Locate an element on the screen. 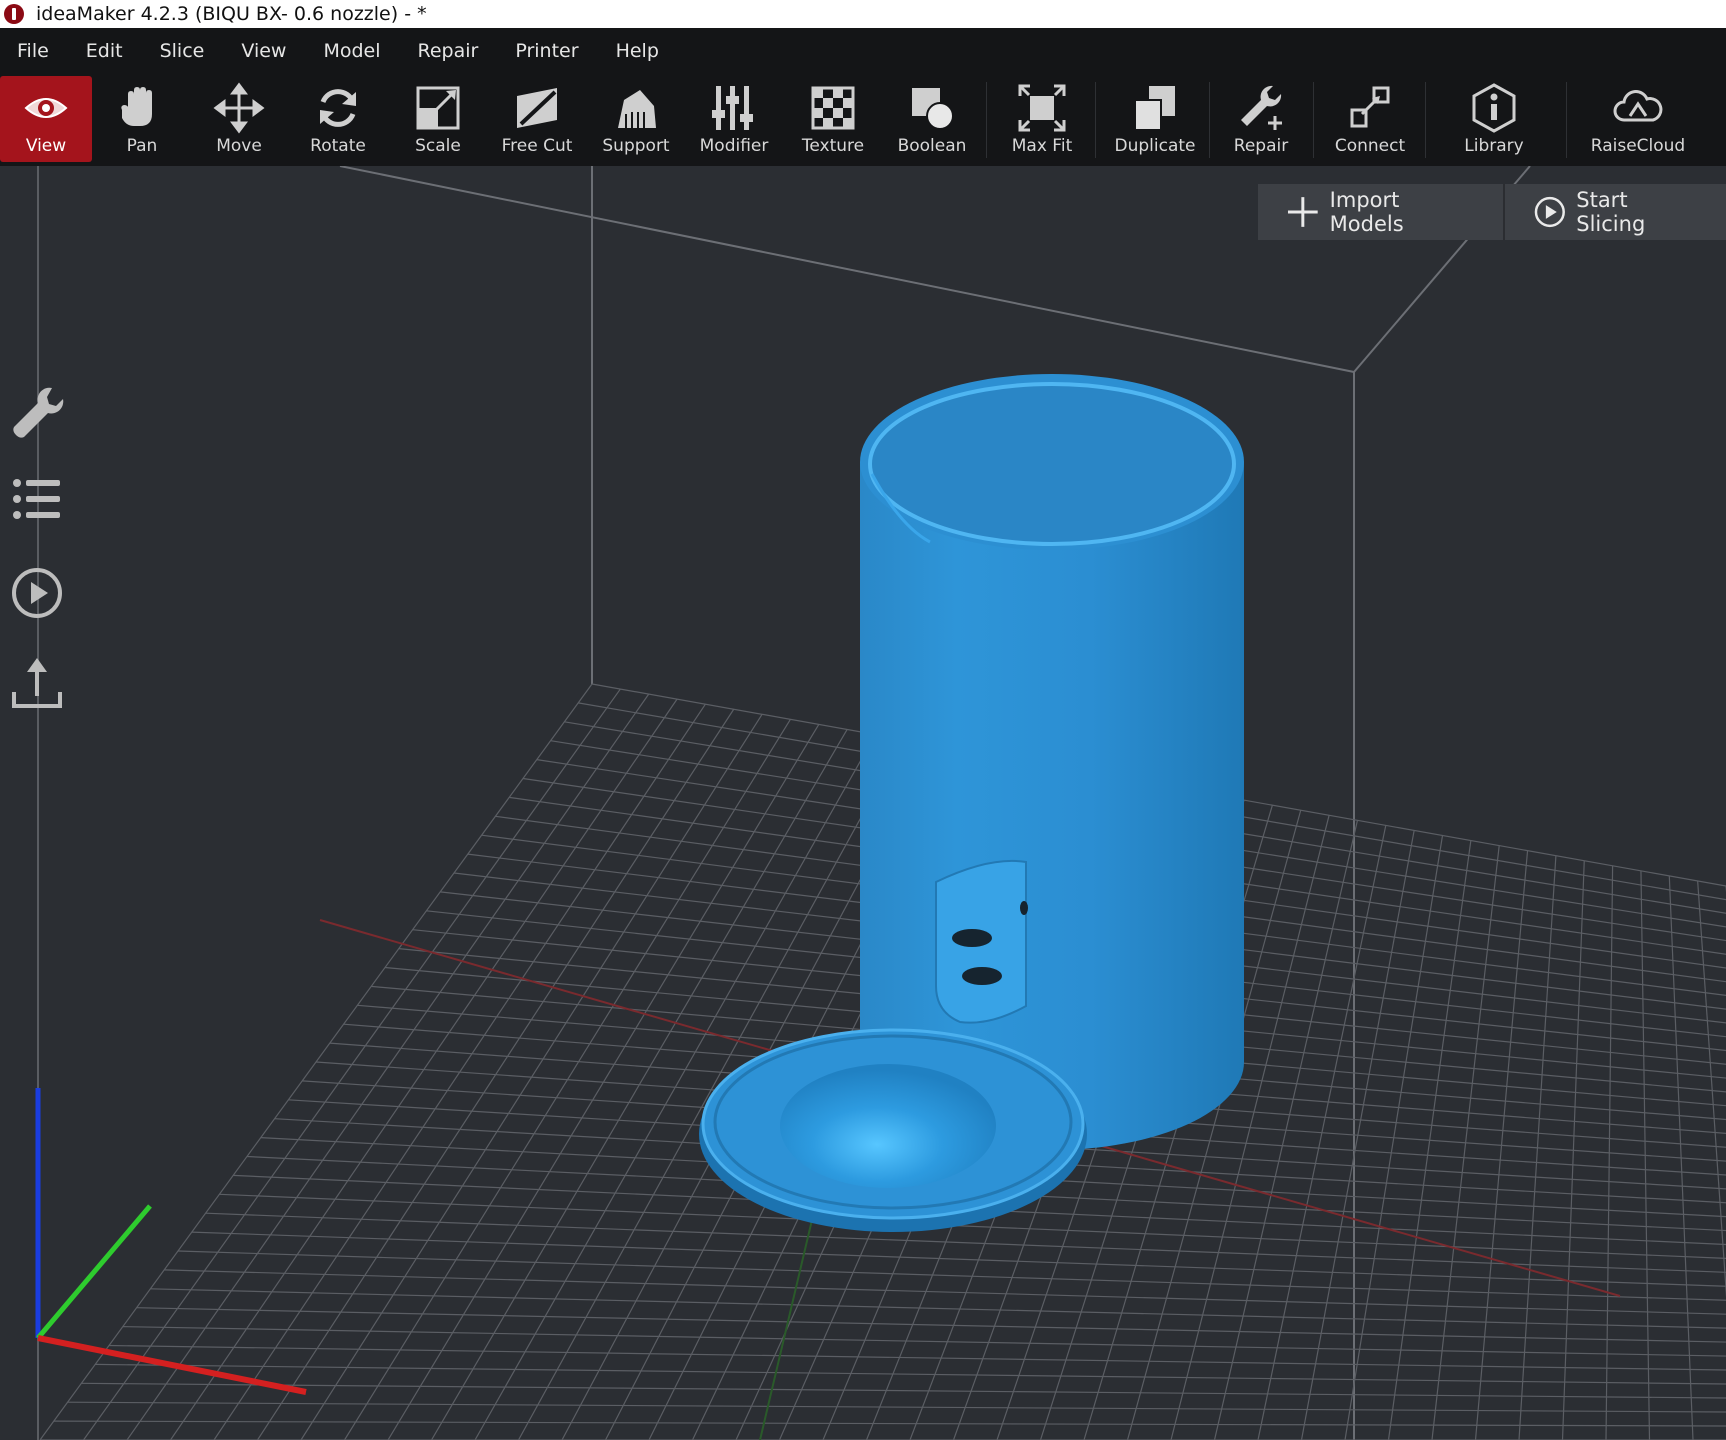 This screenshot has height=1440, width=1726. start-slicing-button: Start Slicing is located at coordinates (1615, 212).